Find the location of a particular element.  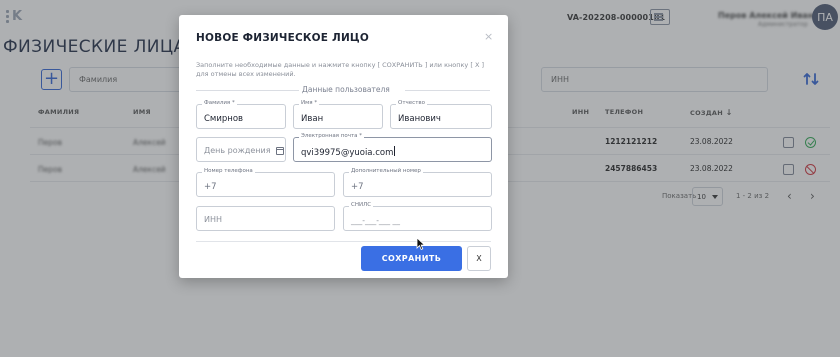

patronymic-label: Отчество is located at coordinates (412, 103).